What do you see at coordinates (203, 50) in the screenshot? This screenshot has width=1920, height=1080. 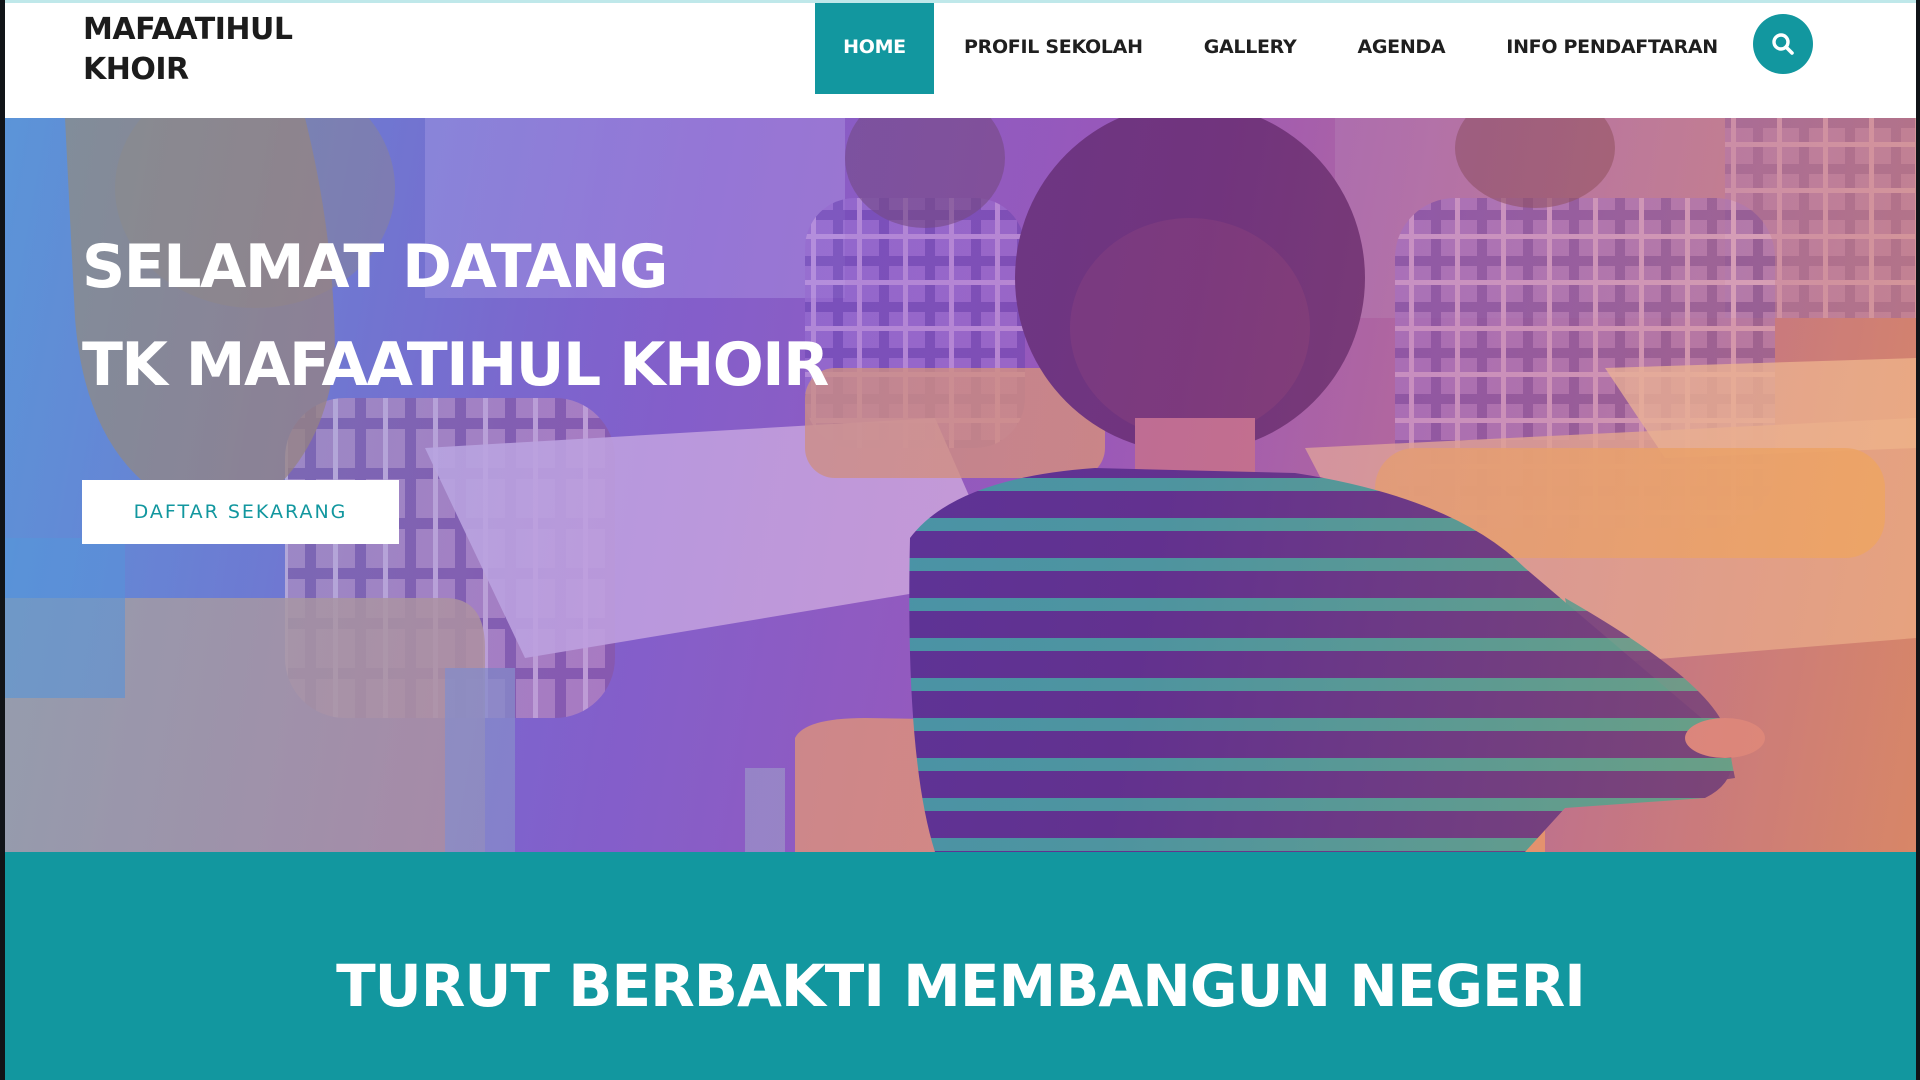 I see `site-logo: MAFAATIHUL KHOIR` at bounding box center [203, 50].